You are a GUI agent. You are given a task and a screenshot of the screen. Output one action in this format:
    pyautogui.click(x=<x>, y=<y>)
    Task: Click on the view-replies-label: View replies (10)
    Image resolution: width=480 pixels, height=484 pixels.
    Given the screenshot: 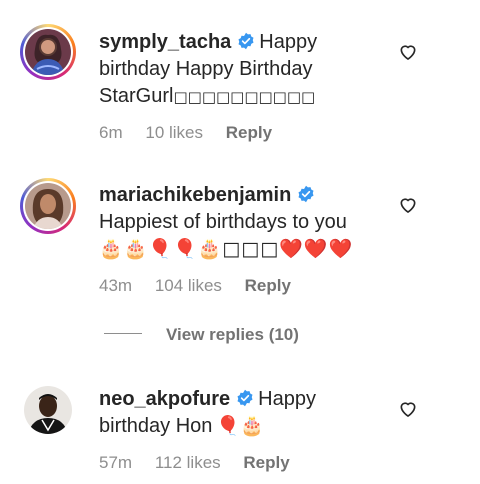 What is the action you would take?
    pyautogui.click(x=232, y=334)
    